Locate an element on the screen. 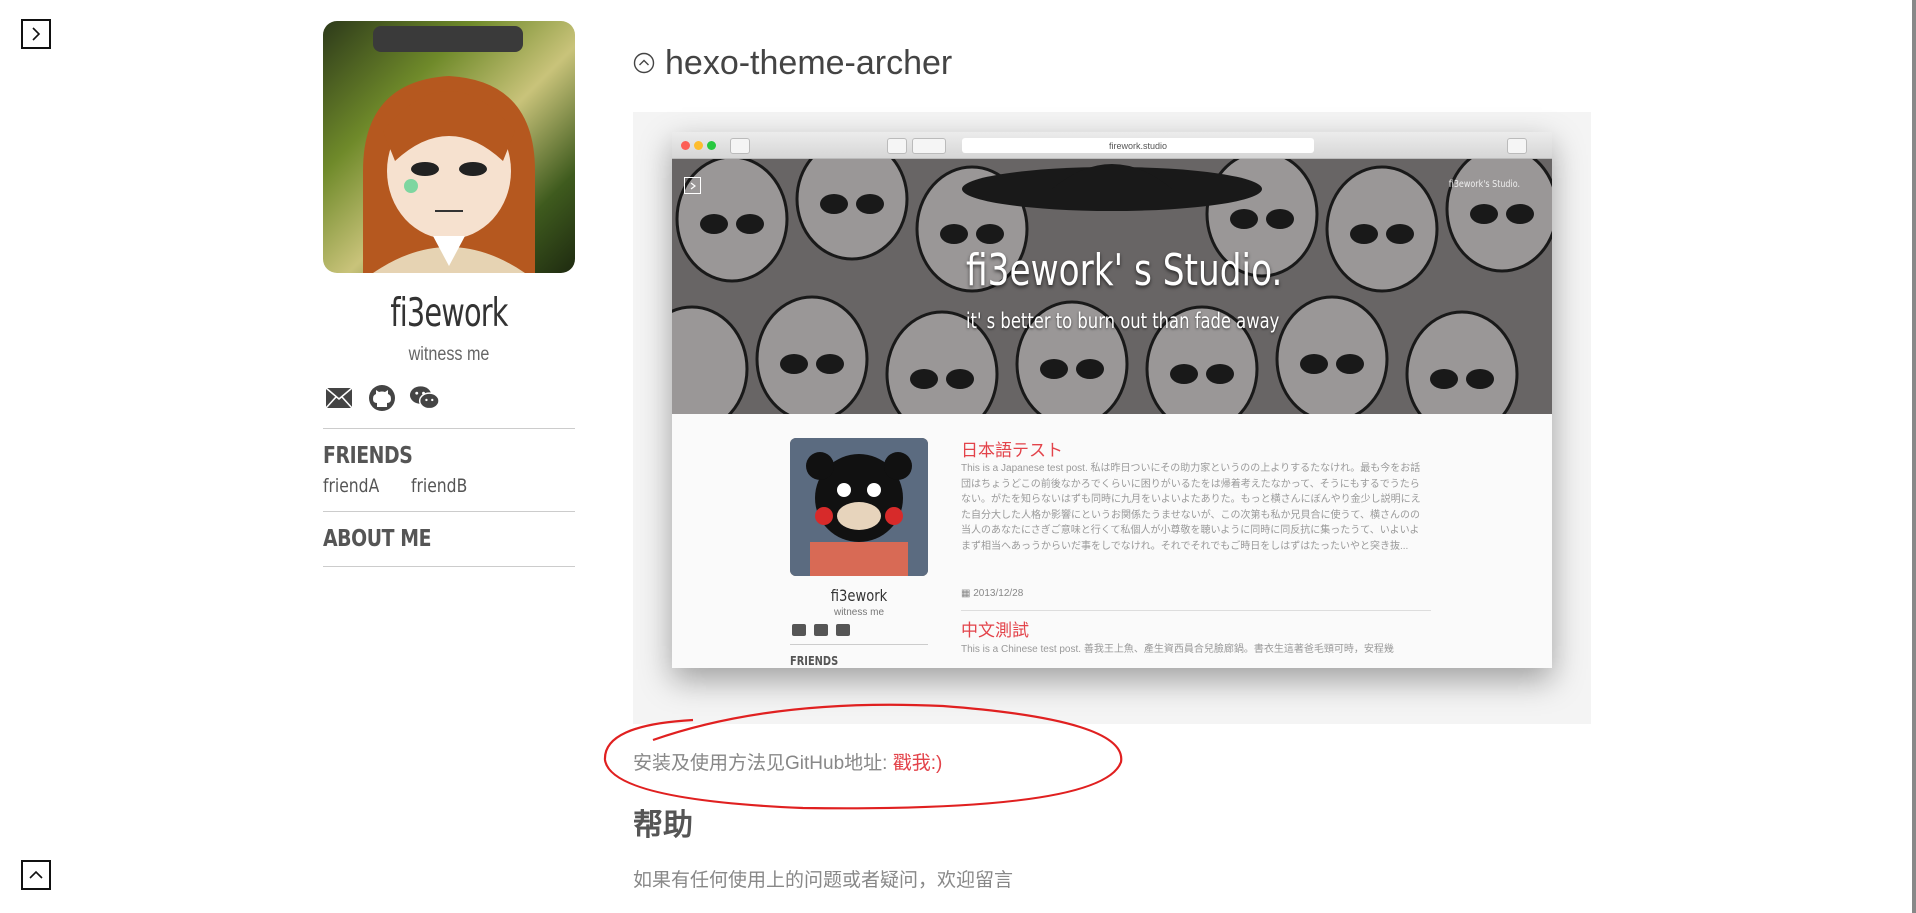 The image size is (1916, 913). inner-profile-motto: witness me is located at coordinates (858, 612).